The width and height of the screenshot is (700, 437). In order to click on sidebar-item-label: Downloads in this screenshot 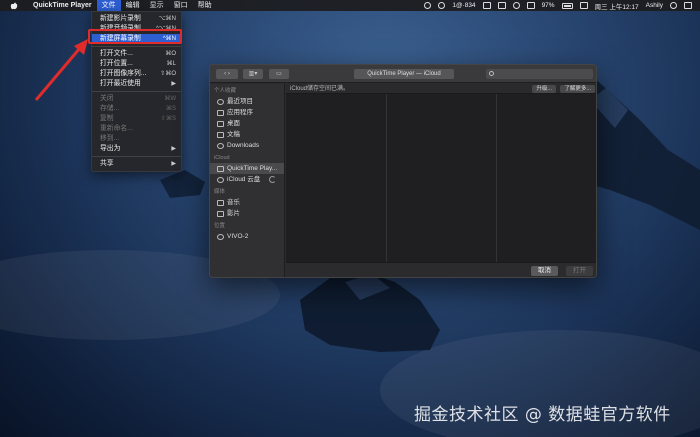, I will do `click(243, 145)`.